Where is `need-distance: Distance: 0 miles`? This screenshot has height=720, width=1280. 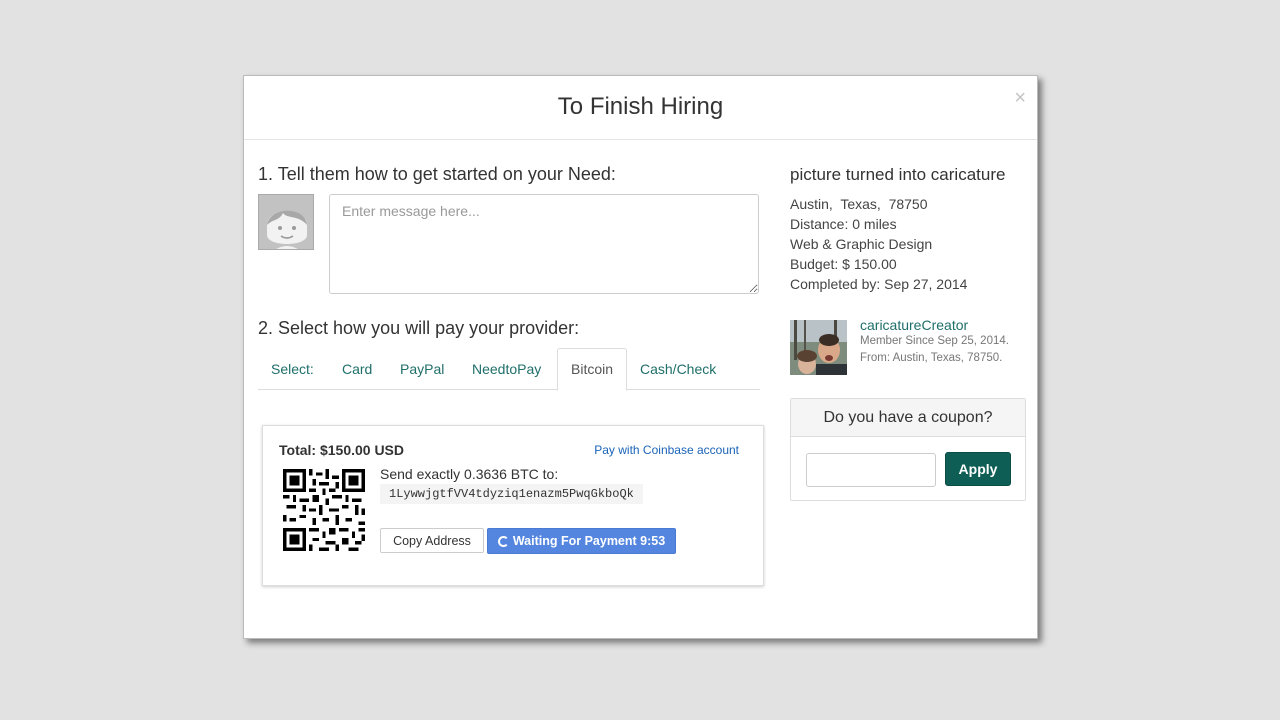
need-distance: Distance: 0 miles is located at coordinates (843, 224).